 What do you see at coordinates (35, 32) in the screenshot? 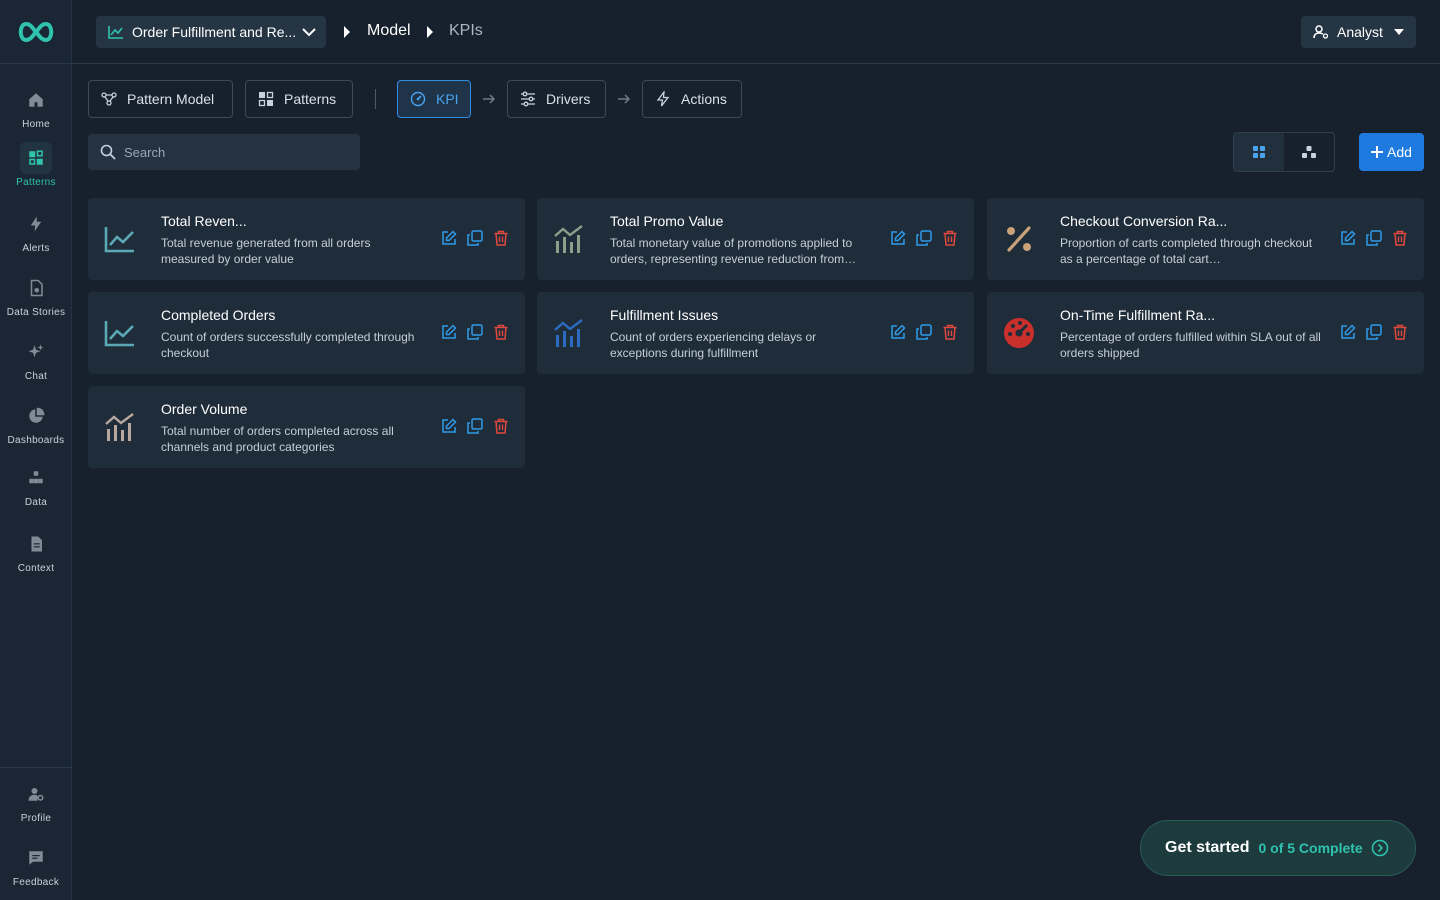
I see `app-logo` at bounding box center [35, 32].